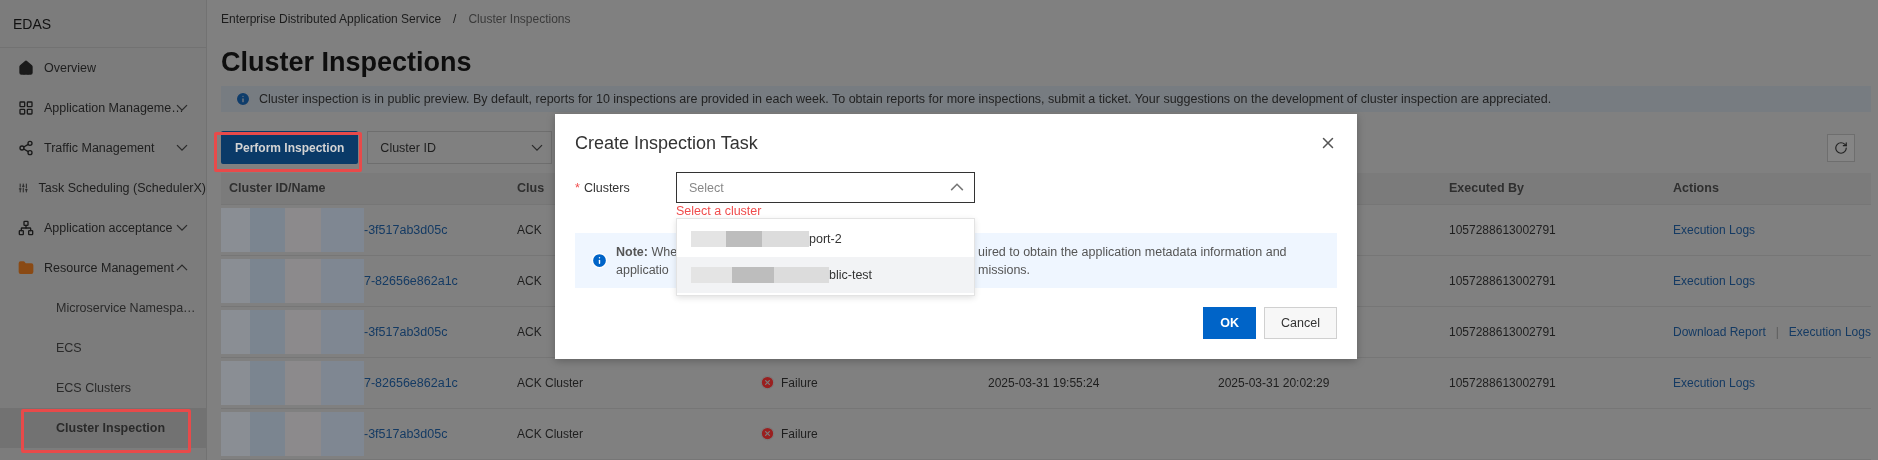 This screenshot has height=460, width=1878. I want to click on action-link: Download Report, so click(1719, 332).